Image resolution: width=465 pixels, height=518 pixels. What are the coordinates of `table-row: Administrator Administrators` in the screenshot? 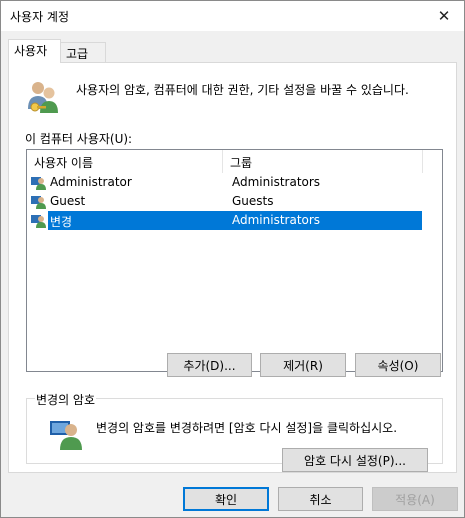 It's located at (234, 182).